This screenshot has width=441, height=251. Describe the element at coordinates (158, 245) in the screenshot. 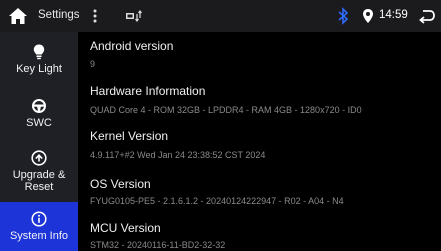

I see `mcu-version-value: STM32 - 20240116-11-BD2-32-32` at that location.